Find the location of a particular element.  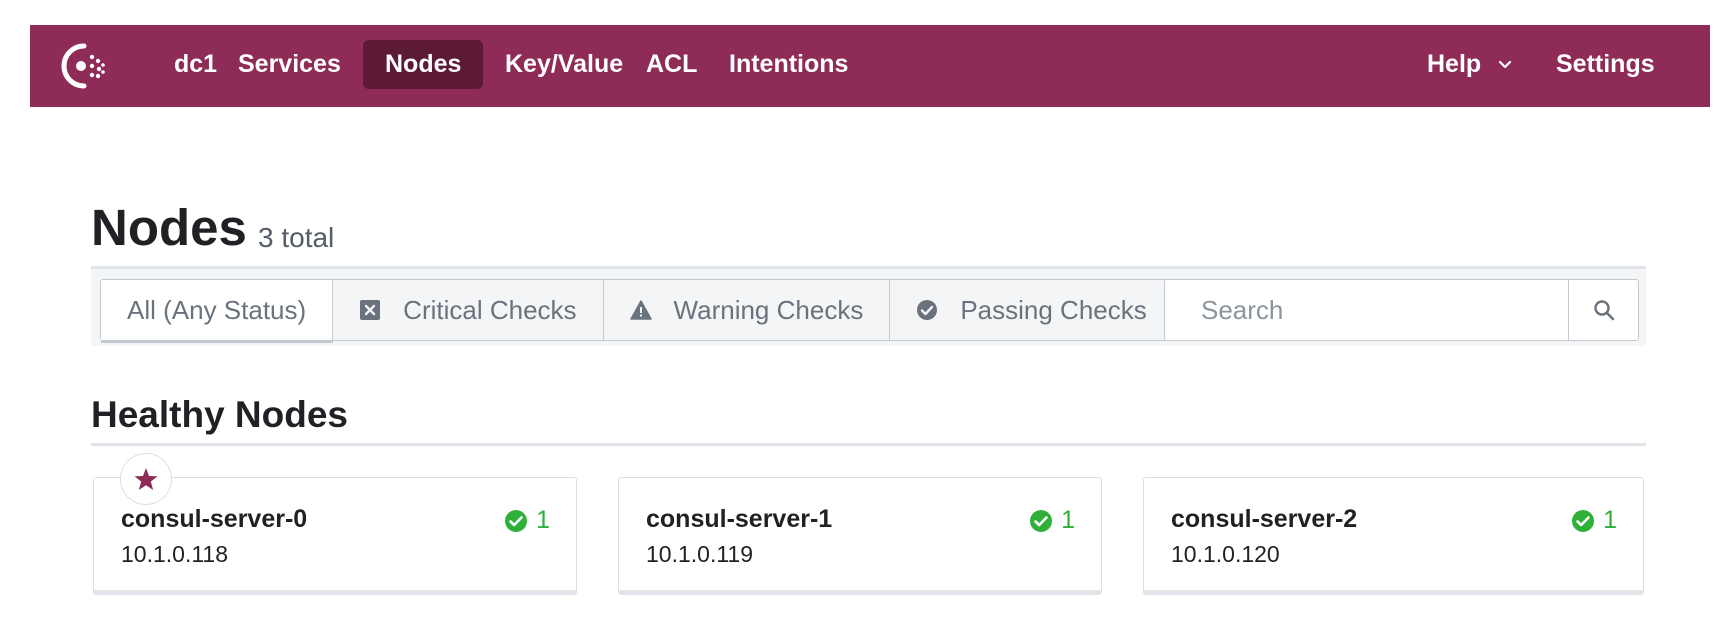

nav-intentions: Intentions is located at coordinates (788, 64).